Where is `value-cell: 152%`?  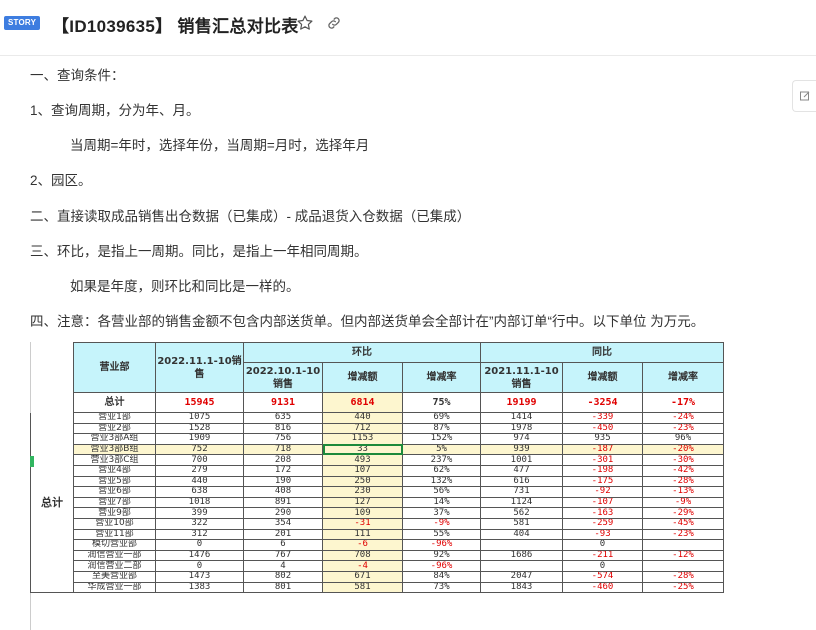
value-cell: 152% is located at coordinates (441, 439).